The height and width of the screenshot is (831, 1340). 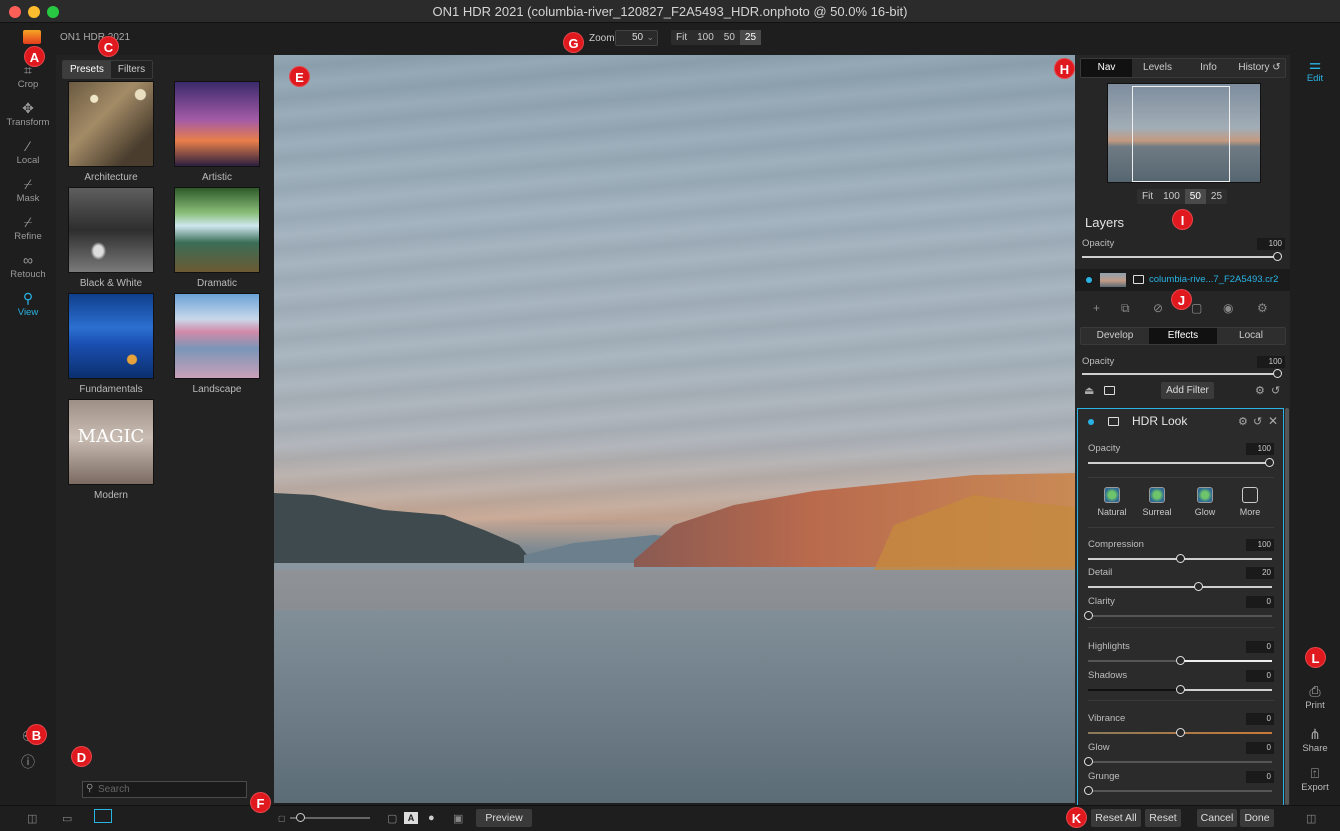 I want to click on clarity-value: 0, so click(x=1260, y=602).